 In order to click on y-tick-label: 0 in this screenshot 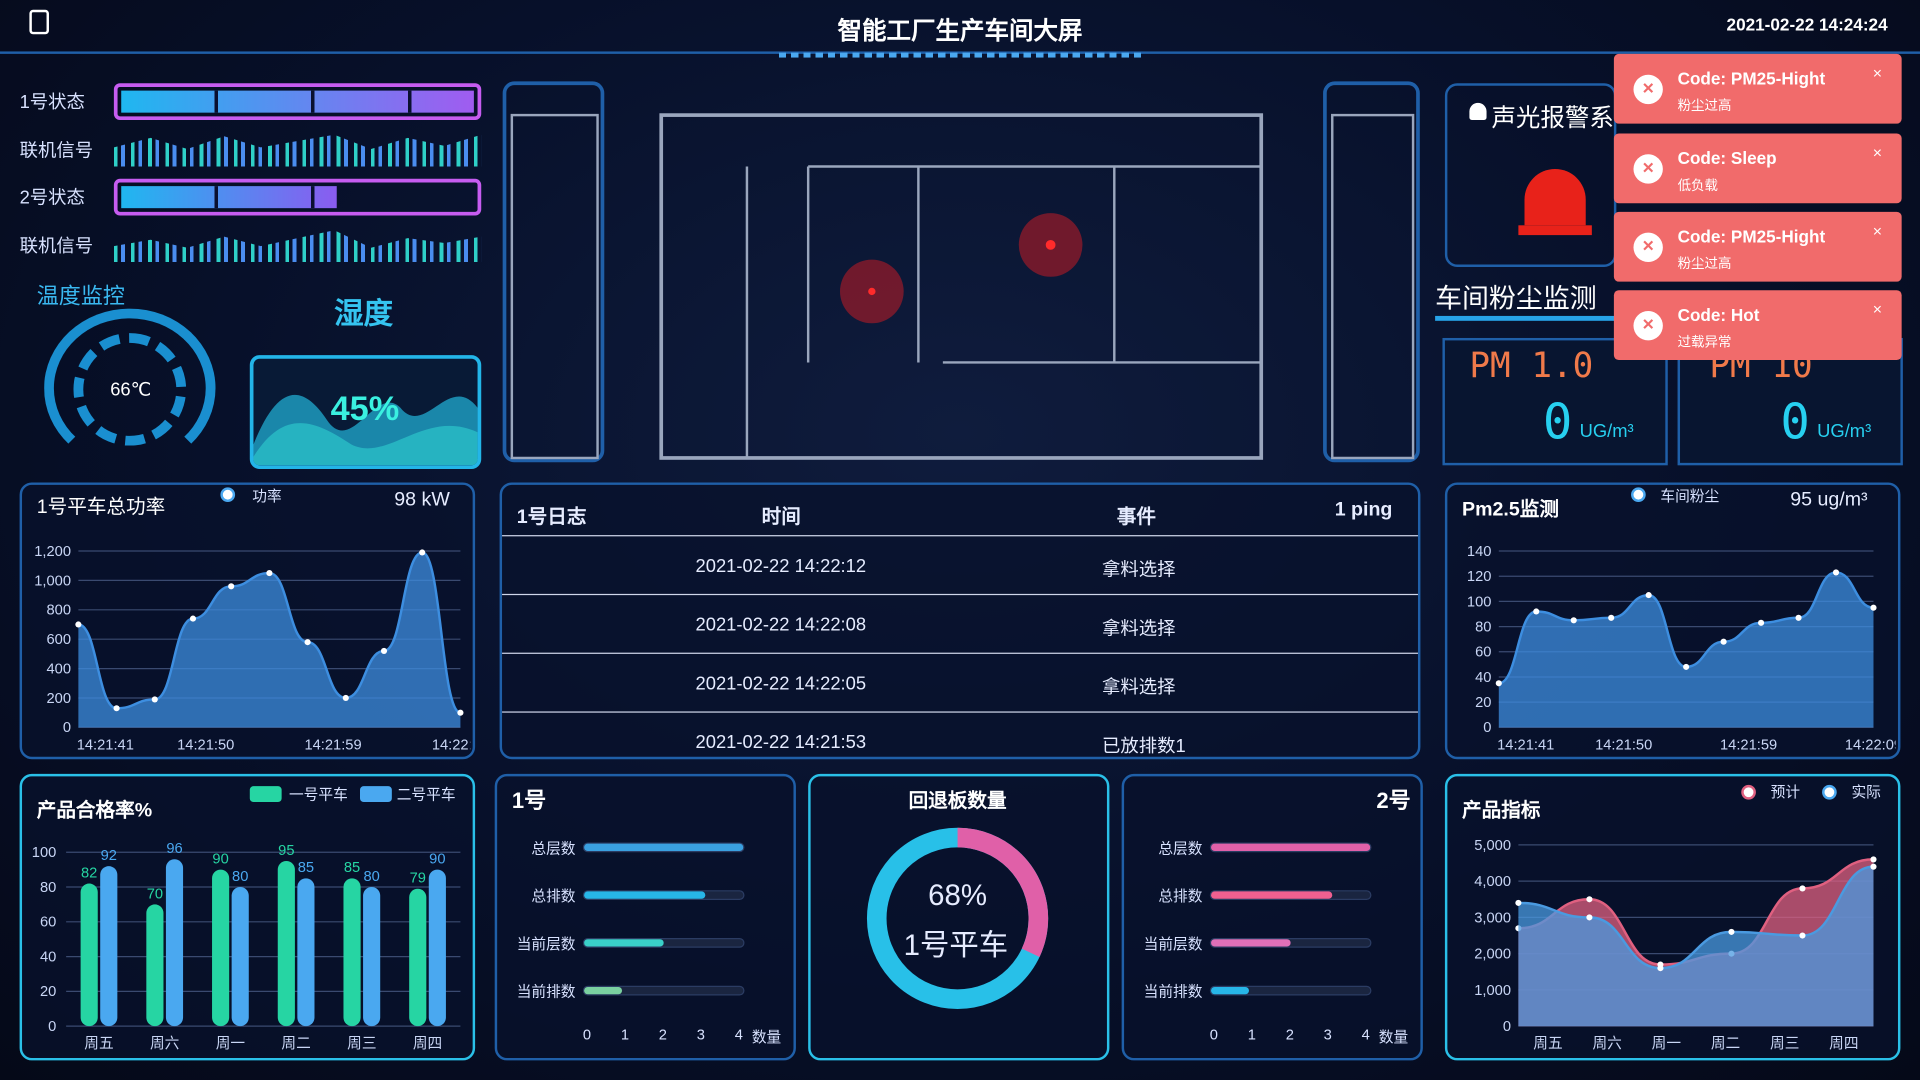, I will do `click(1487, 728)`.